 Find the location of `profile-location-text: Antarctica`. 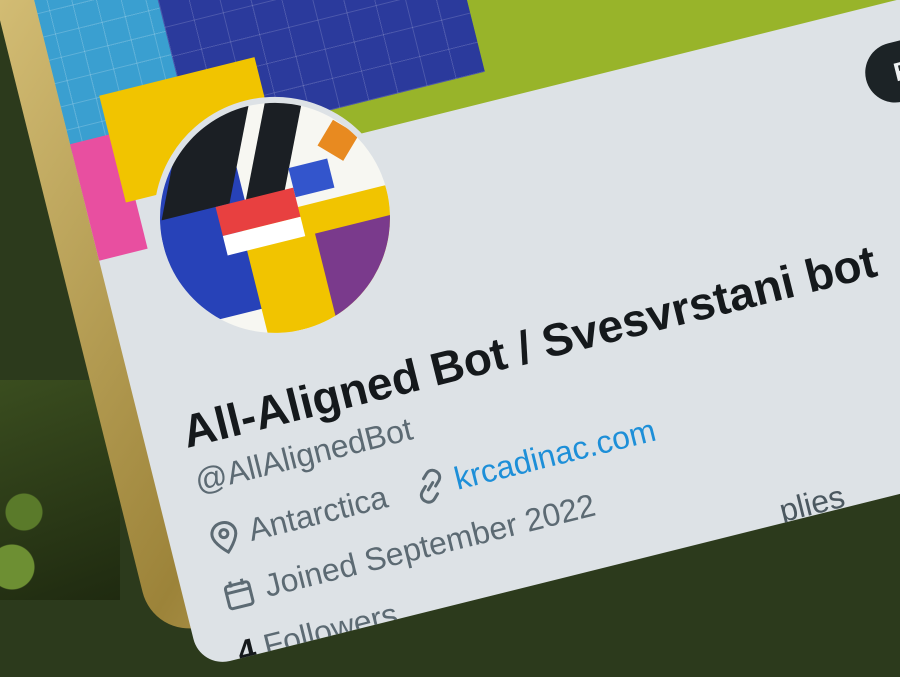

profile-location-text: Antarctica is located at coordinates (318, 513).